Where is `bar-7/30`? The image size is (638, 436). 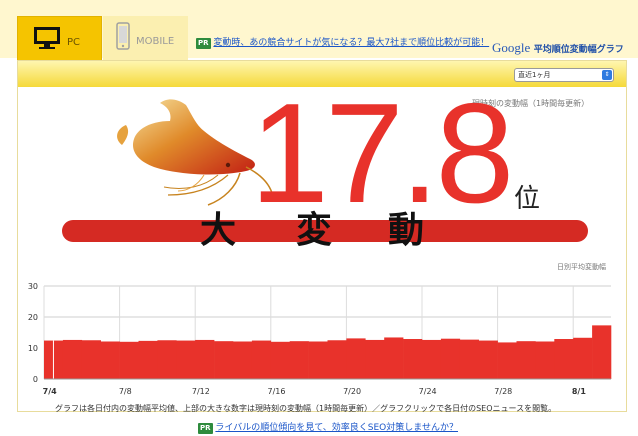 bar-7/30 is located at coordinates (545, 360).